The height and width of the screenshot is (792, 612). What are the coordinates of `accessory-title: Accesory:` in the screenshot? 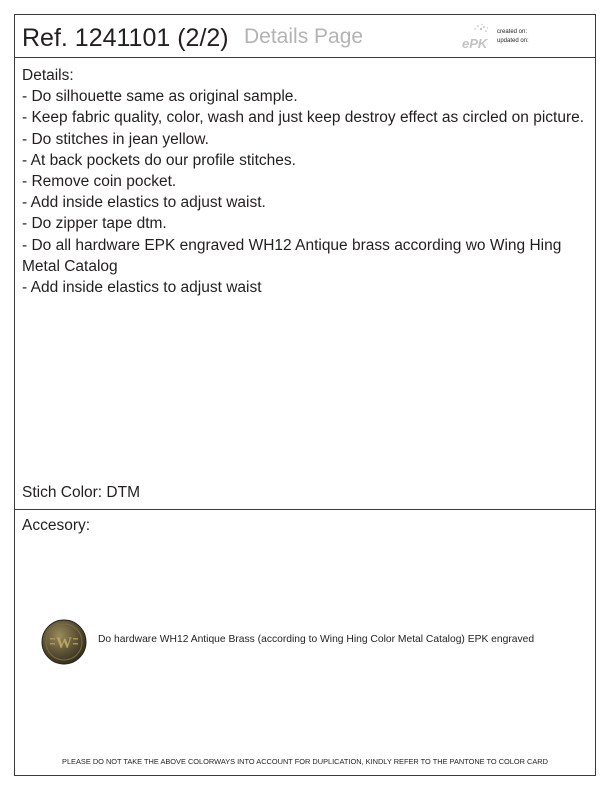 It's located at (56, 525).